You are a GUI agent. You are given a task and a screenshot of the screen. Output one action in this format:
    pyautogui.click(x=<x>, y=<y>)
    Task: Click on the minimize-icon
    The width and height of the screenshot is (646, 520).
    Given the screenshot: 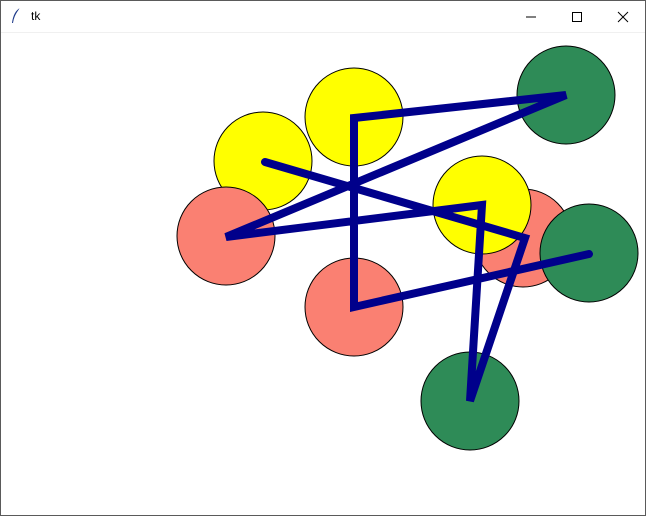 What is the action you would take?
    pyautogui.click(x=531, y=16)
    